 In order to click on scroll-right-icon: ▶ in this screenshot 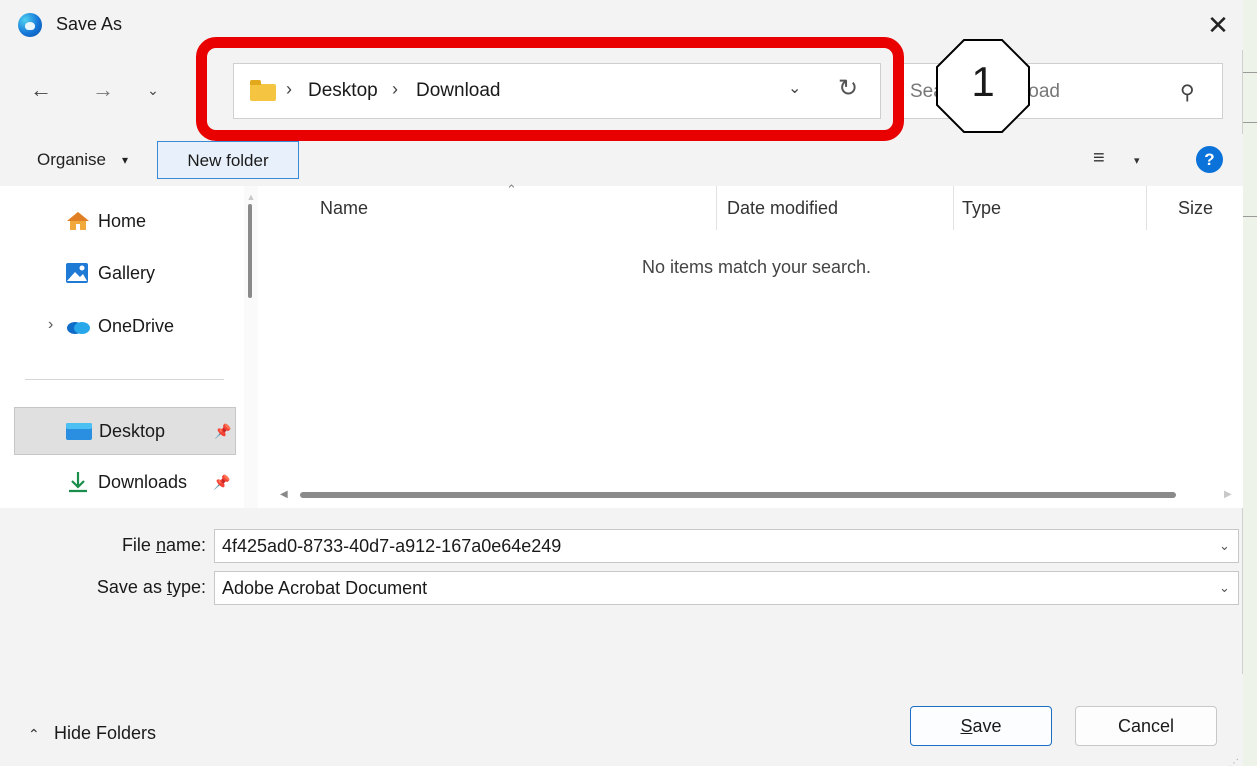, I will do `click(1228, 495)`.